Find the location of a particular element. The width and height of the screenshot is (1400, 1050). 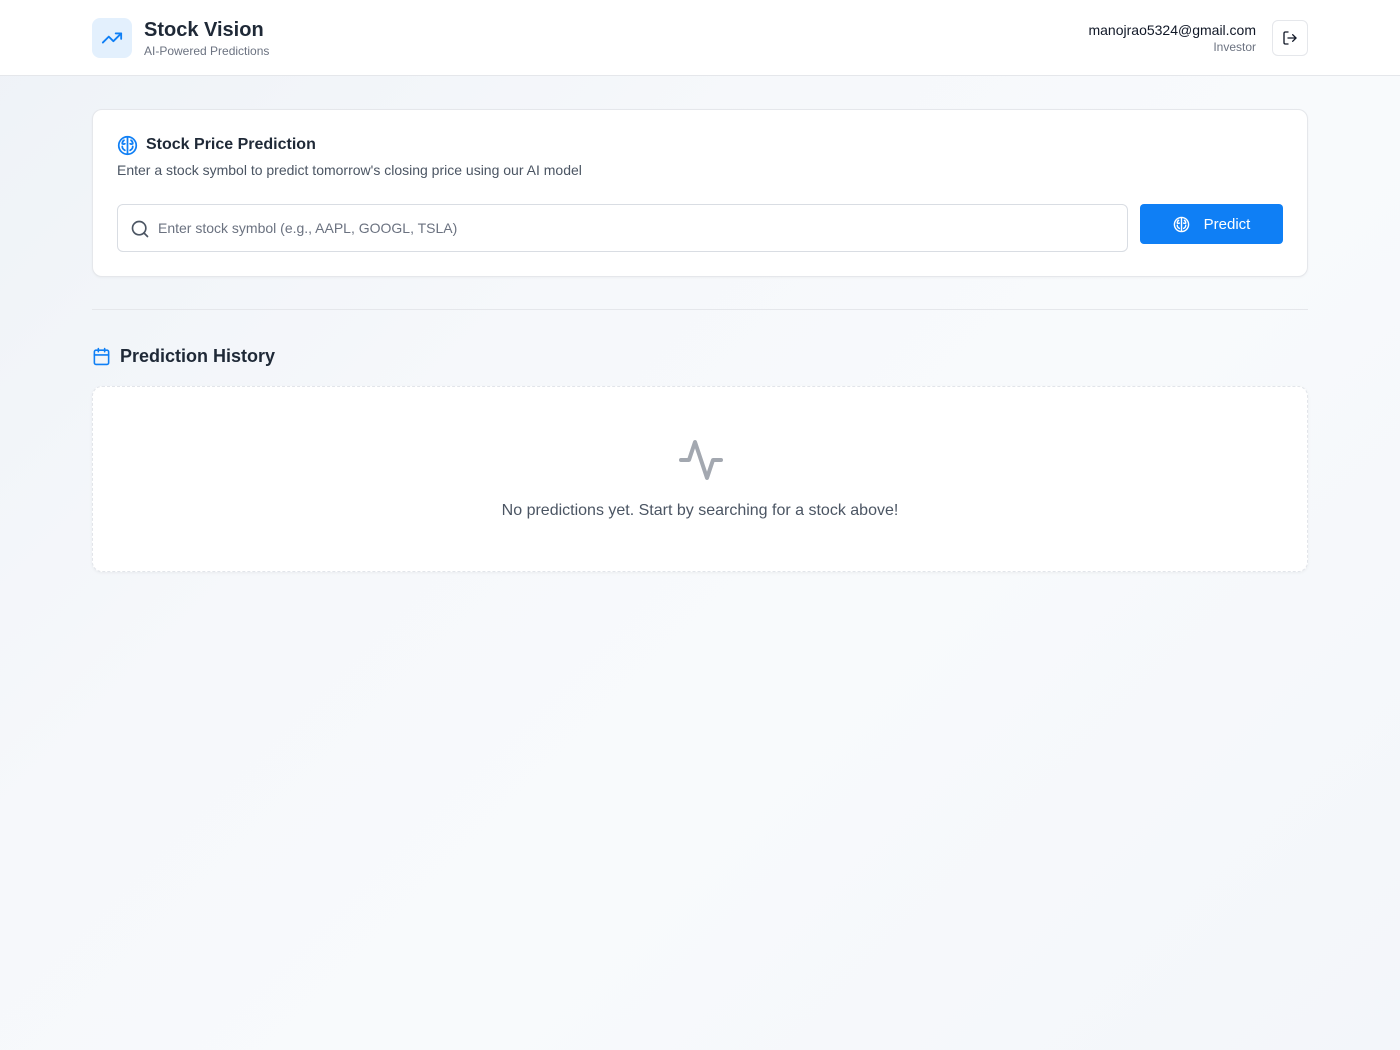

activity-icon is located at coordinates (701, 460).